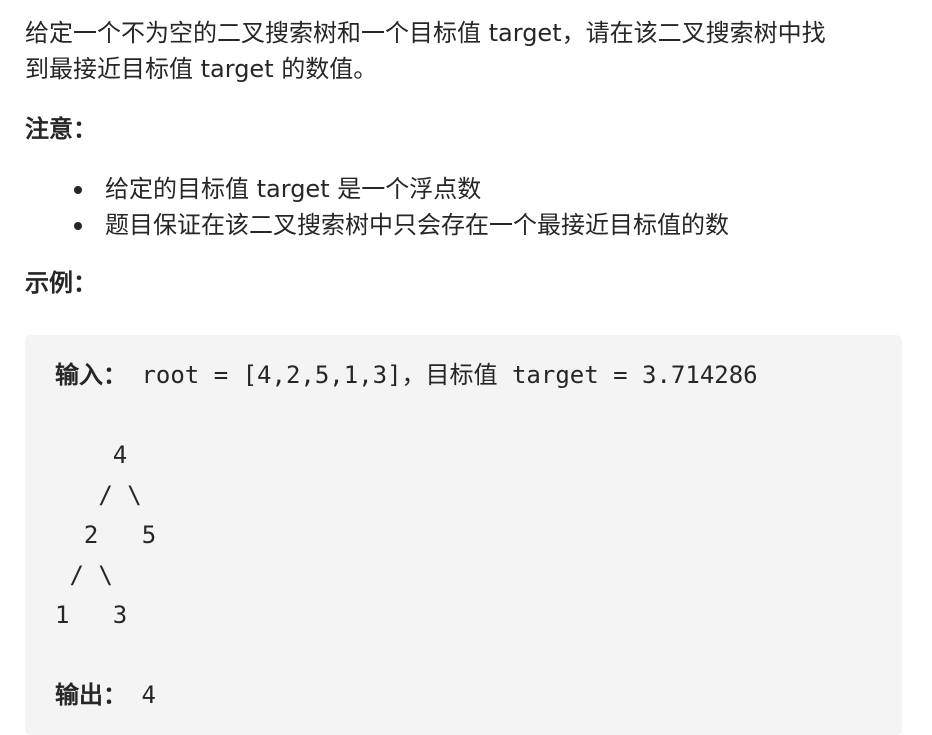  I want to click on note-item-text: 题目保证在该二叉搜索树中只会存在一个最接近目标值的数, so click(417, 225).